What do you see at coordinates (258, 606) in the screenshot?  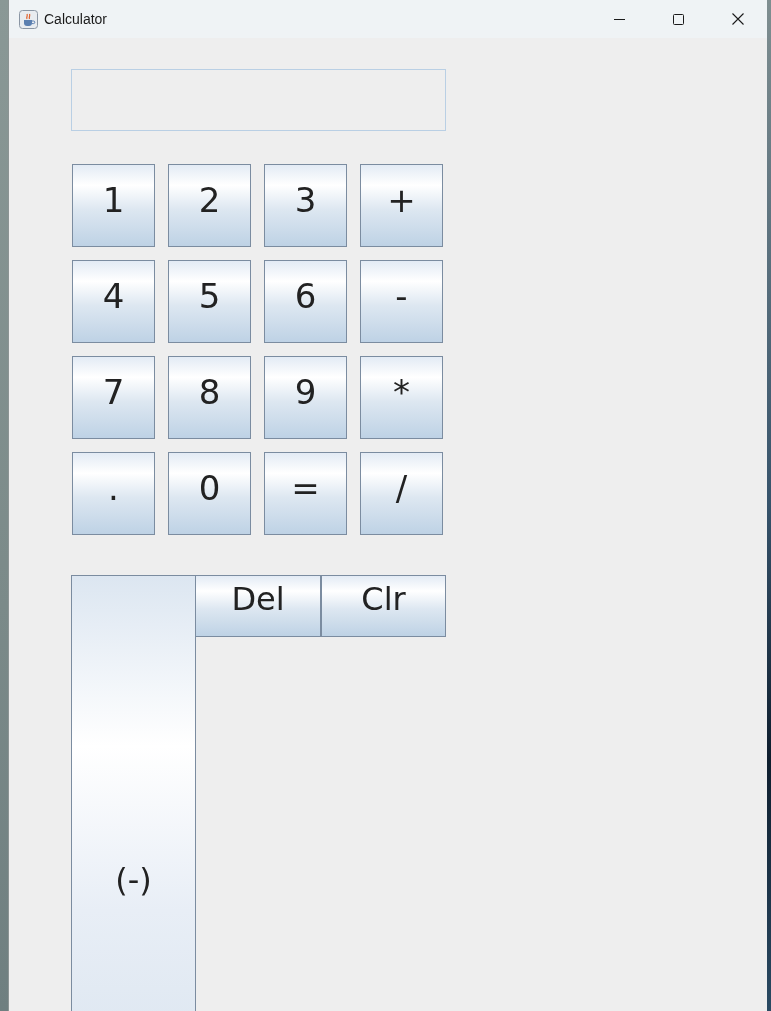 I see `delete-button: Del` at bounding box center [258, 606].